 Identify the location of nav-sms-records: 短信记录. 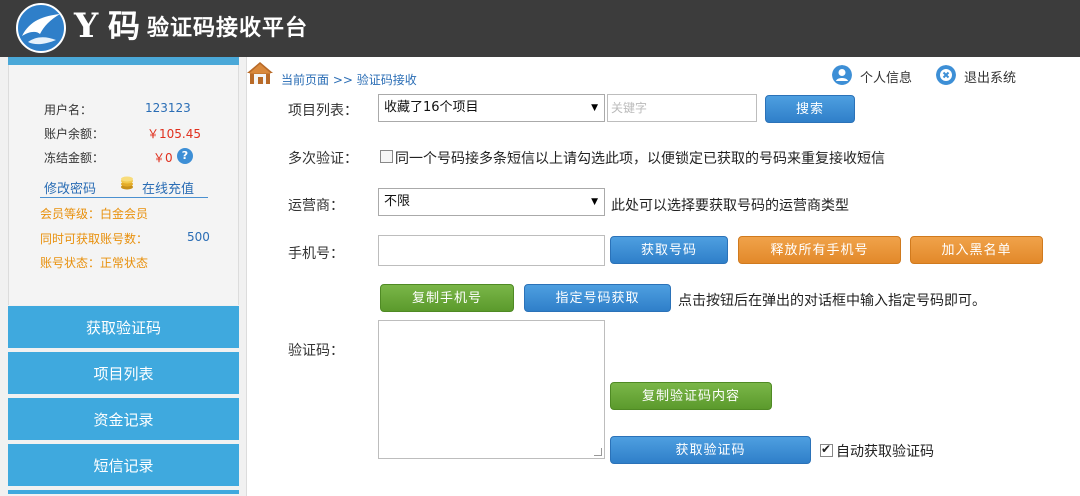
(123, 466).